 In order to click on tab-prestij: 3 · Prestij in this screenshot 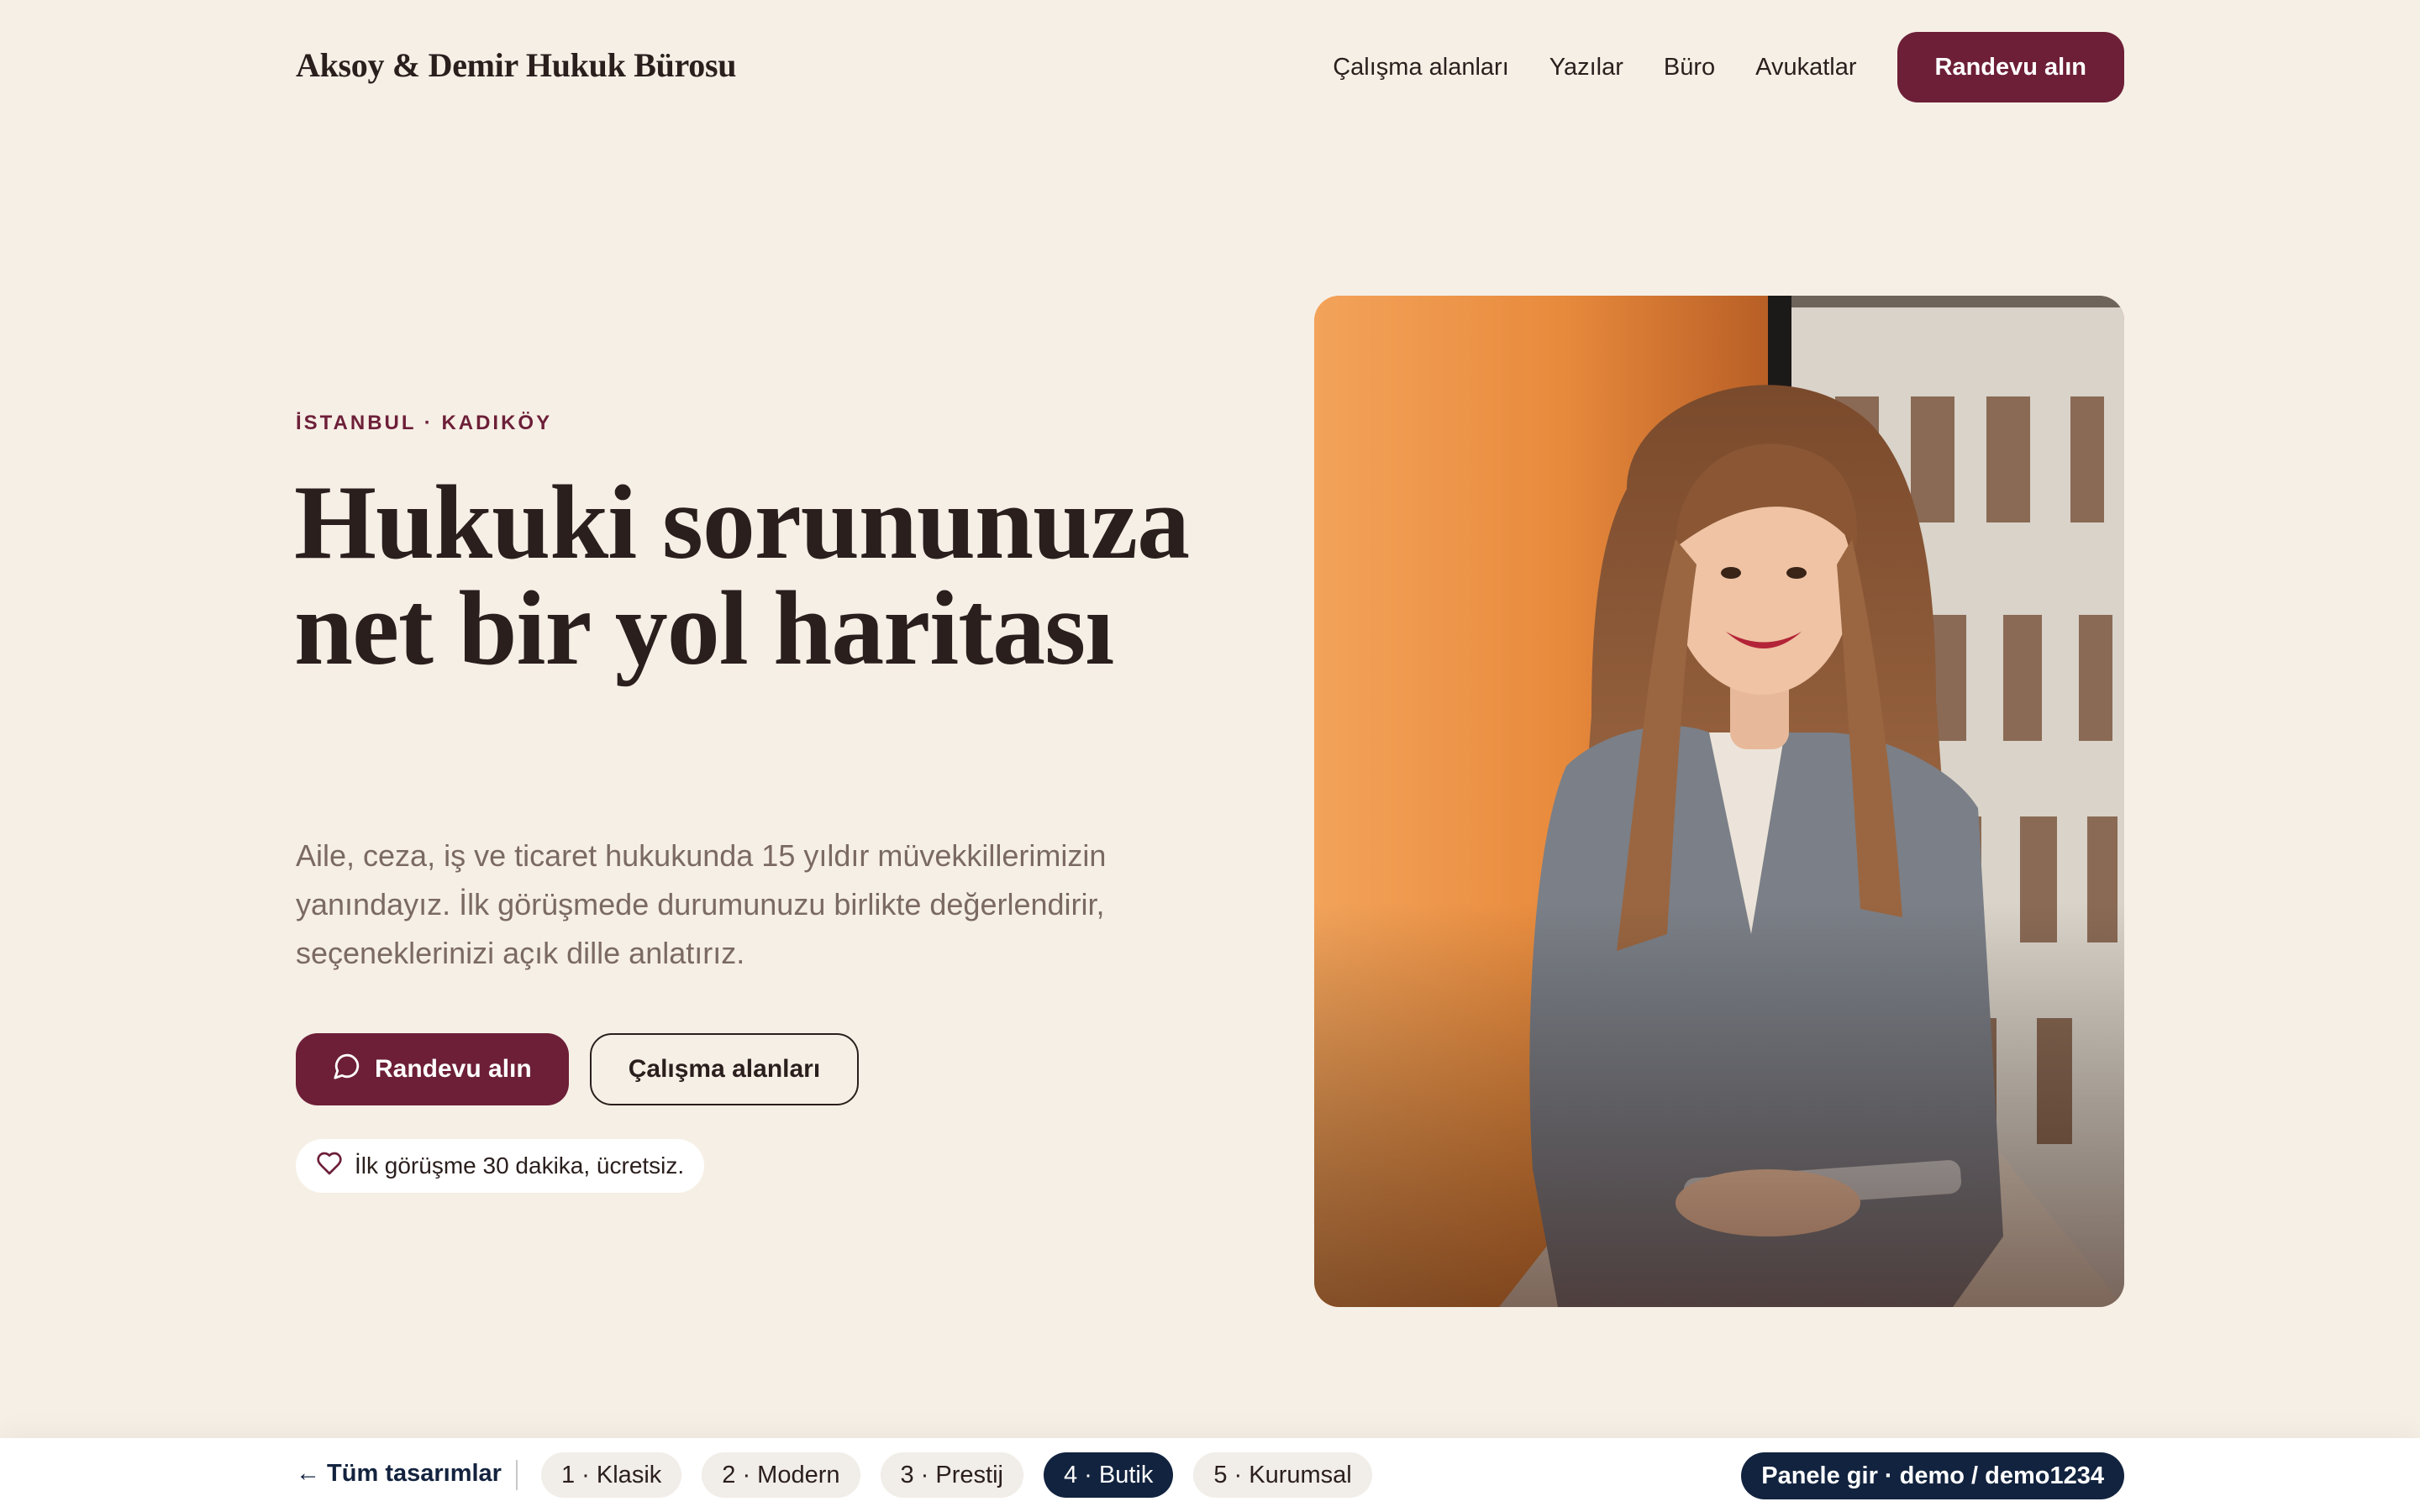, I will do `click(952, 1475)`.